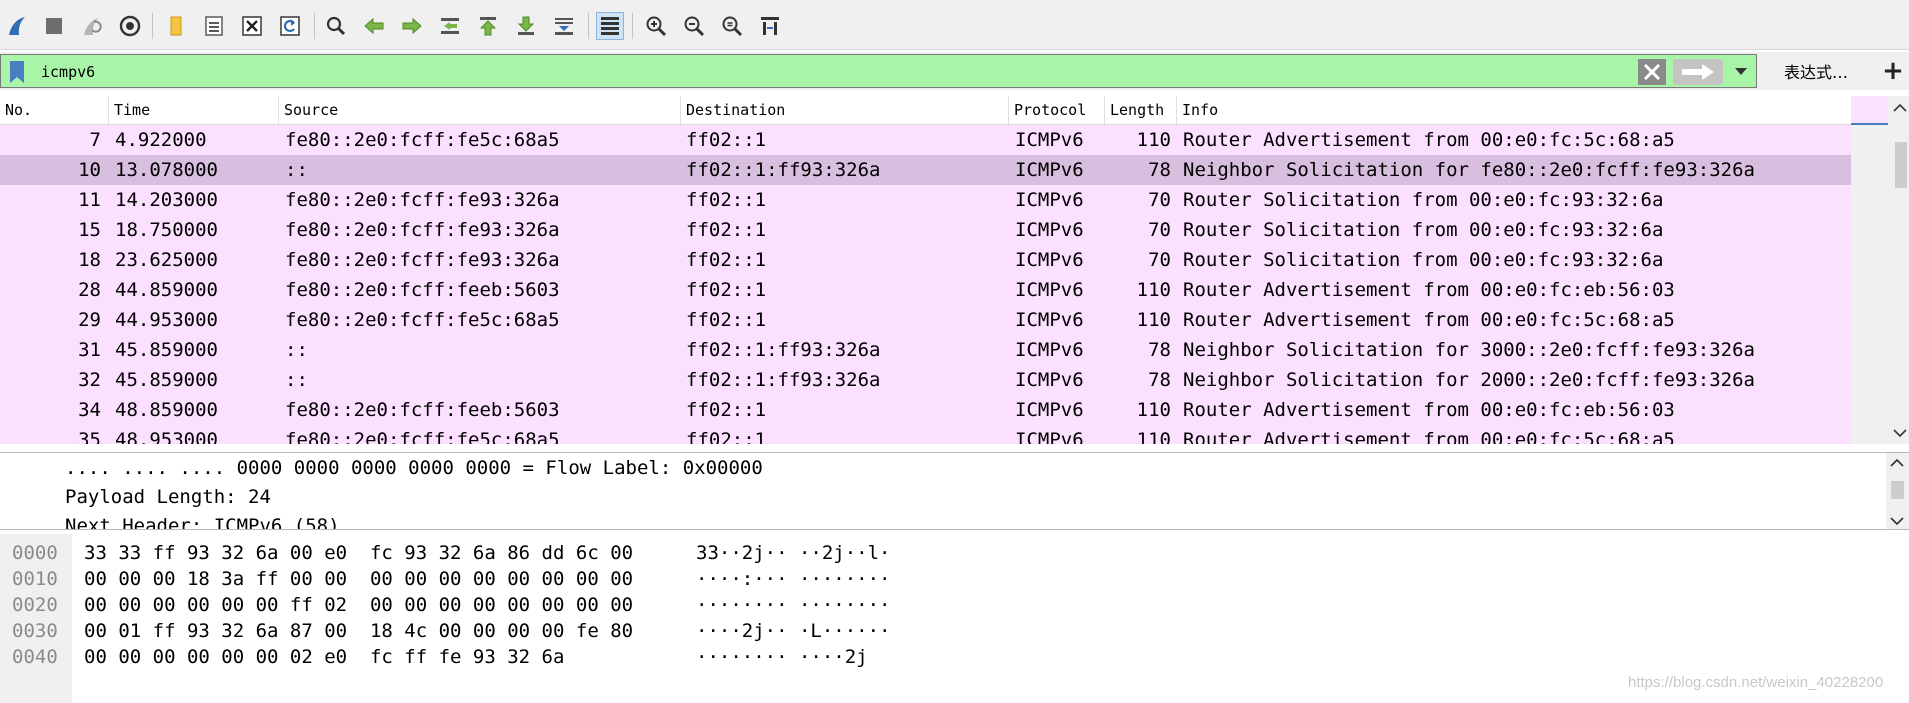 The width and height of the screenshot is (1909, 703). I want to click on bytes-ascii: ····2j·· ·L······, so click(793, 631).